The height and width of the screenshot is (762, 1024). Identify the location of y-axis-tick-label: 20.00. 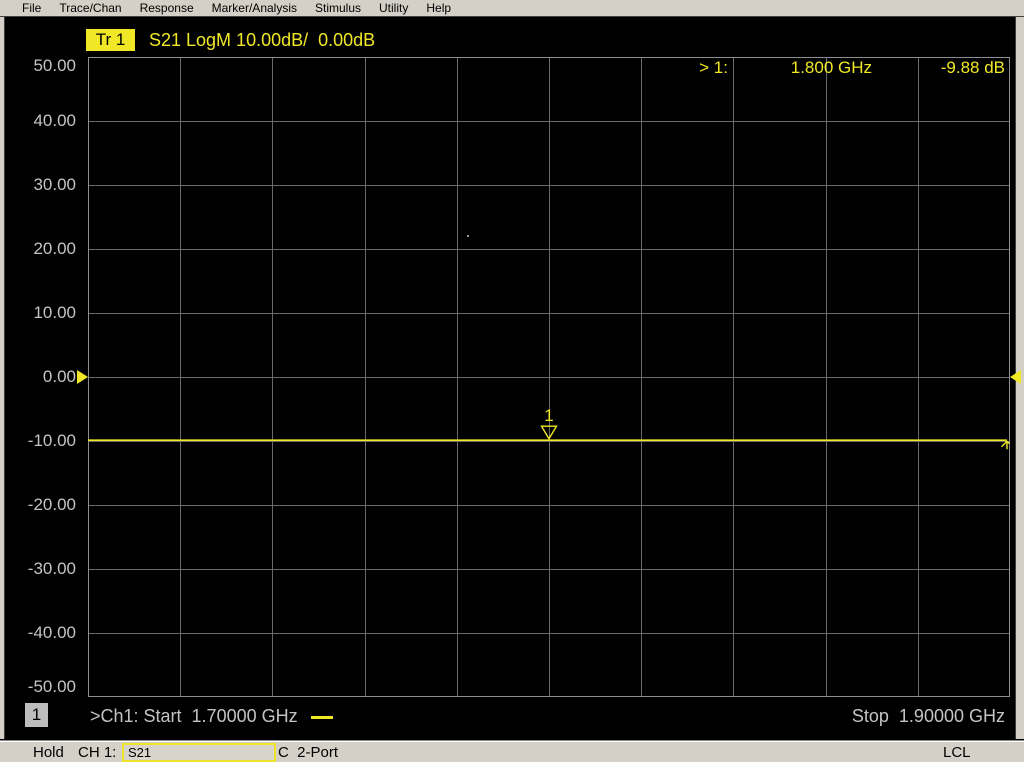
(54, 248).